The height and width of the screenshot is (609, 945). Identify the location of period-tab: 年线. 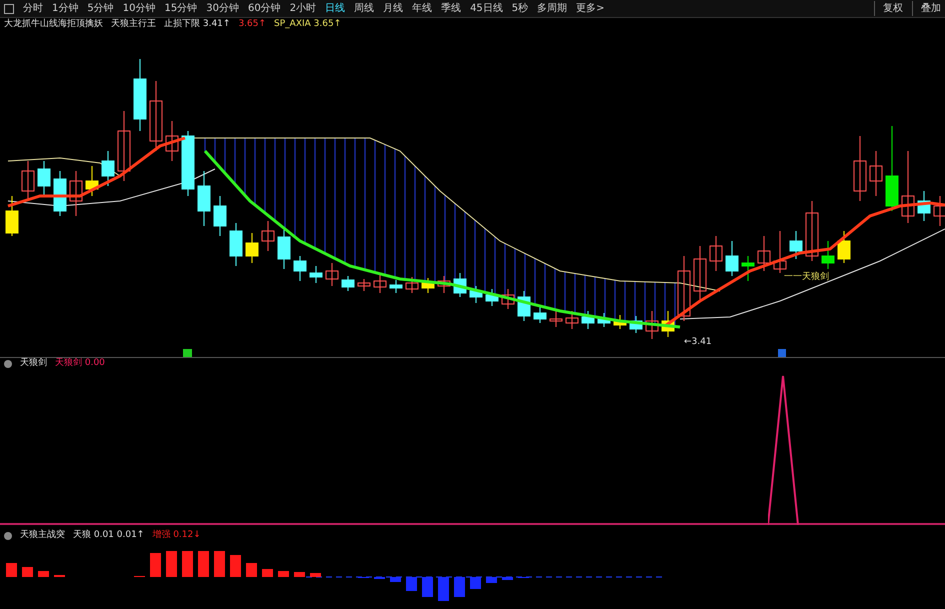
(422, 8).